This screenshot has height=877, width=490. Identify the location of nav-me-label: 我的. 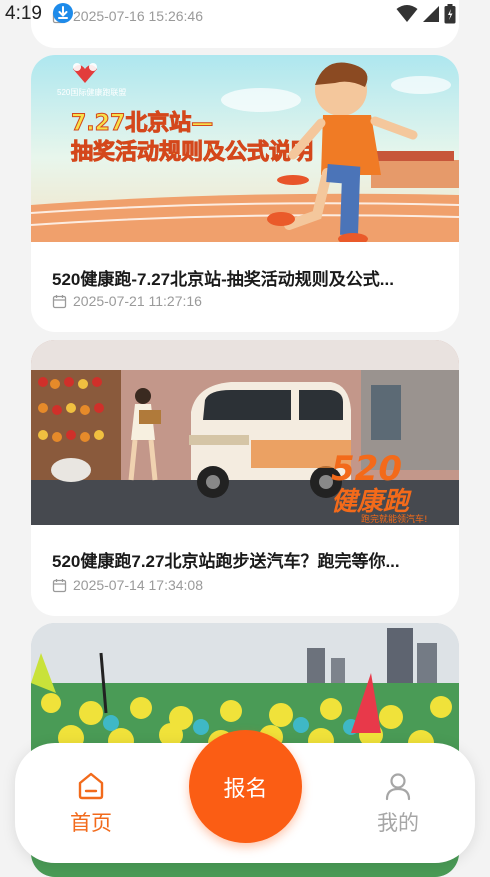
(398, 823).